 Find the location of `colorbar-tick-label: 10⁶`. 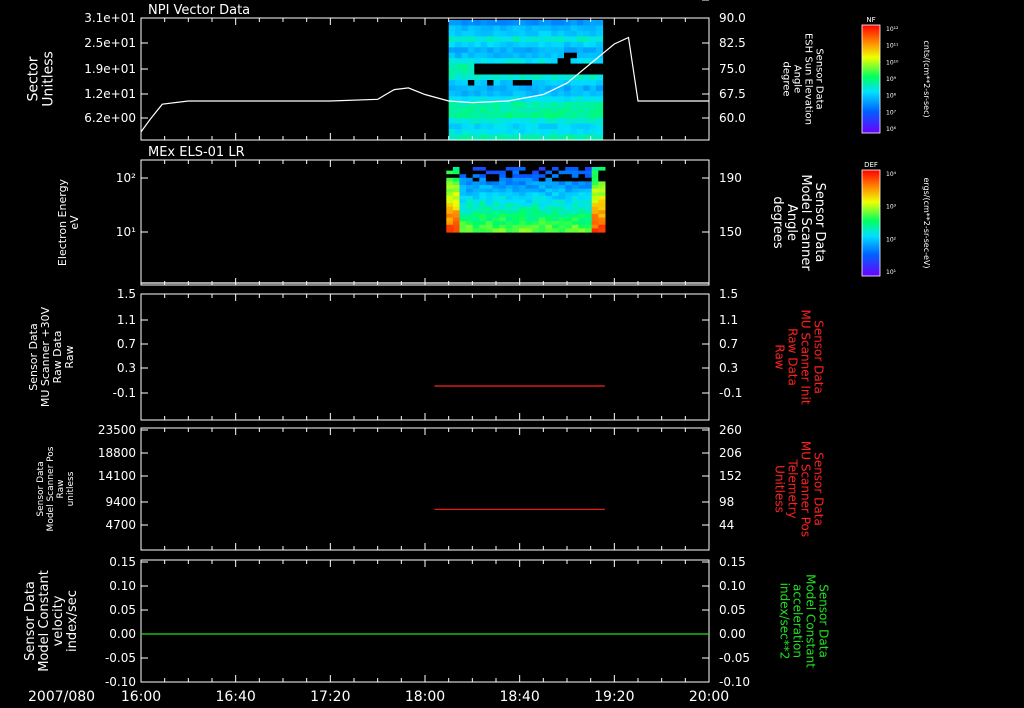

colorbar-tick-label: 10⁶ is located at coordinates (891, 129).